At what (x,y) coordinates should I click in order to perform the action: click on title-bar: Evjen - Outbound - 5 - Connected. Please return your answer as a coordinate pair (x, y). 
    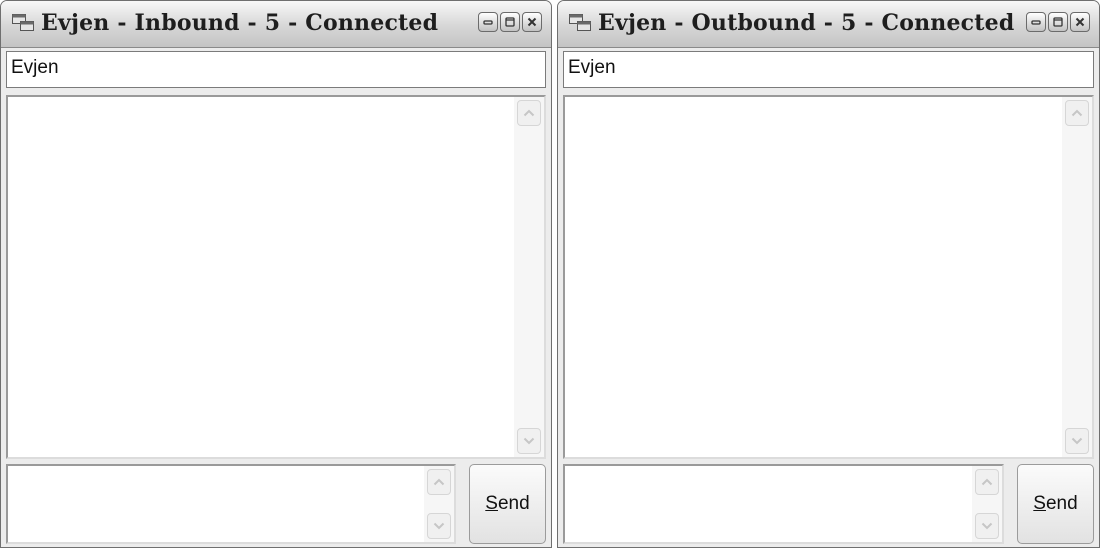
    Looking at the image, I should click on (828, 24).